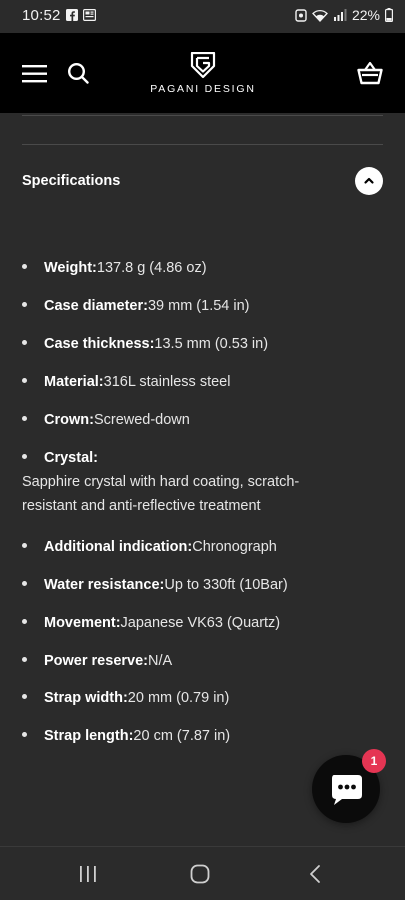  I want to click on spec-label: Case diameter:, so click(96, 306).